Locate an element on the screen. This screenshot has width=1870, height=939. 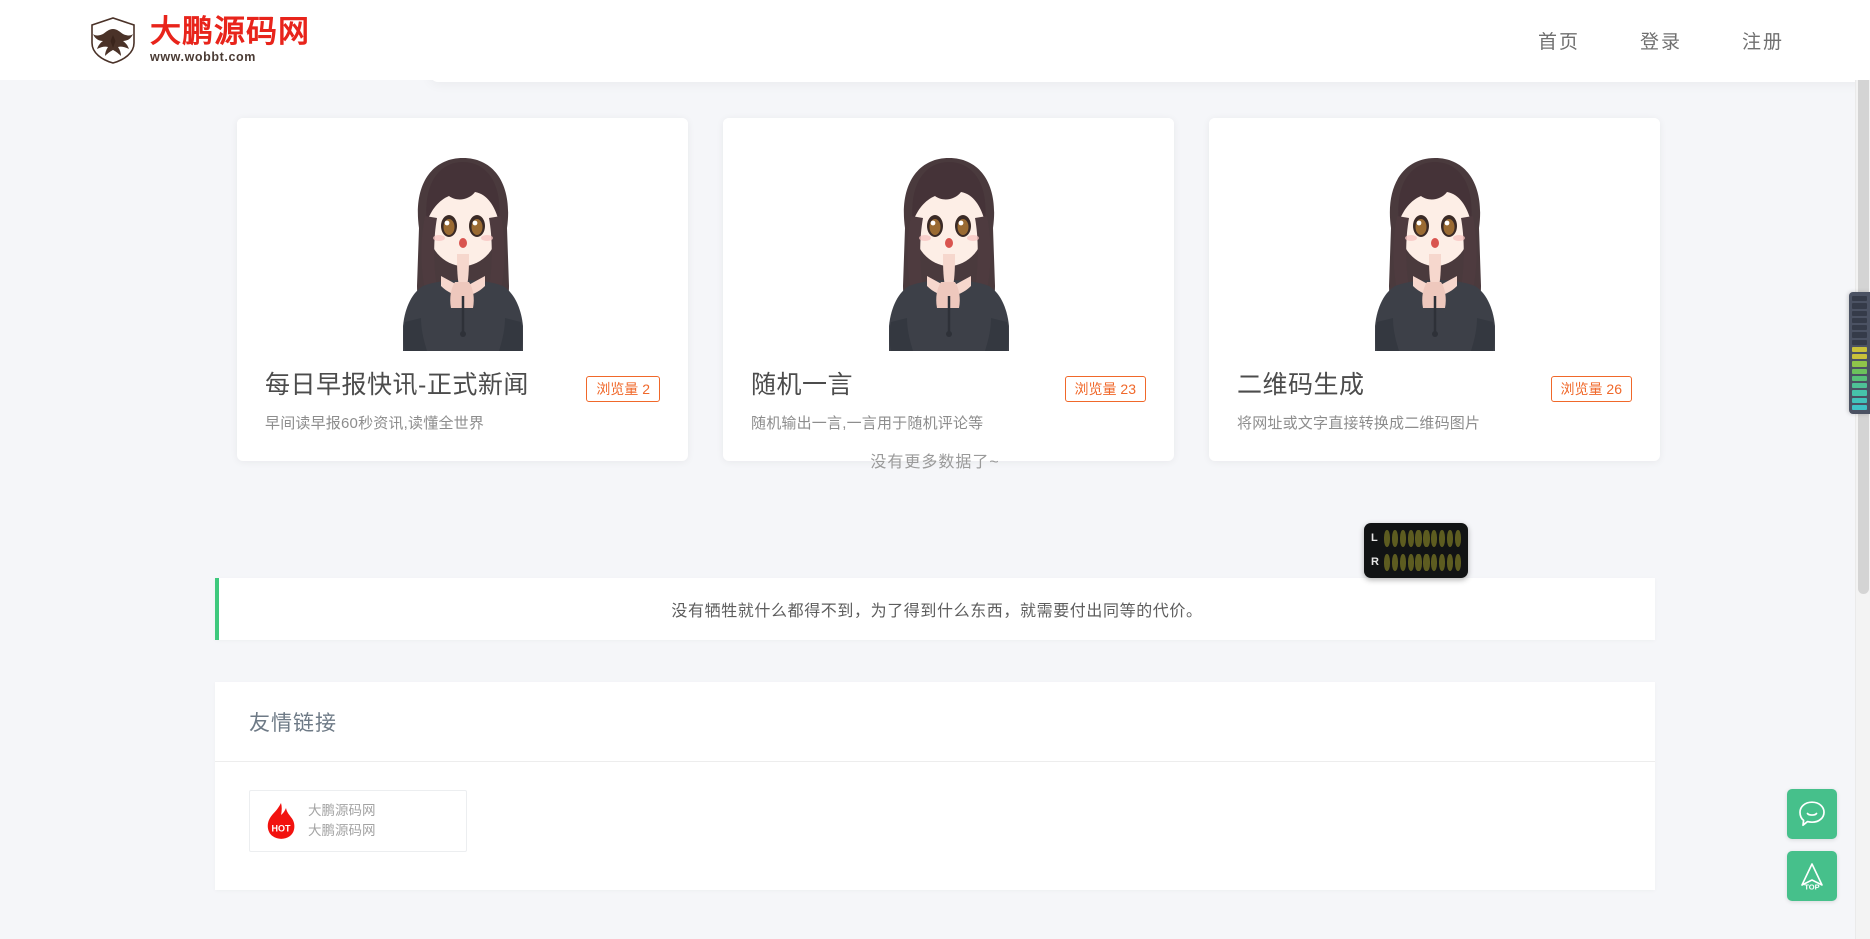
app-card: 随机一言 浏览量 23 随机输出一言,一言用于随机评论等 is located at coordinates (948, 289).